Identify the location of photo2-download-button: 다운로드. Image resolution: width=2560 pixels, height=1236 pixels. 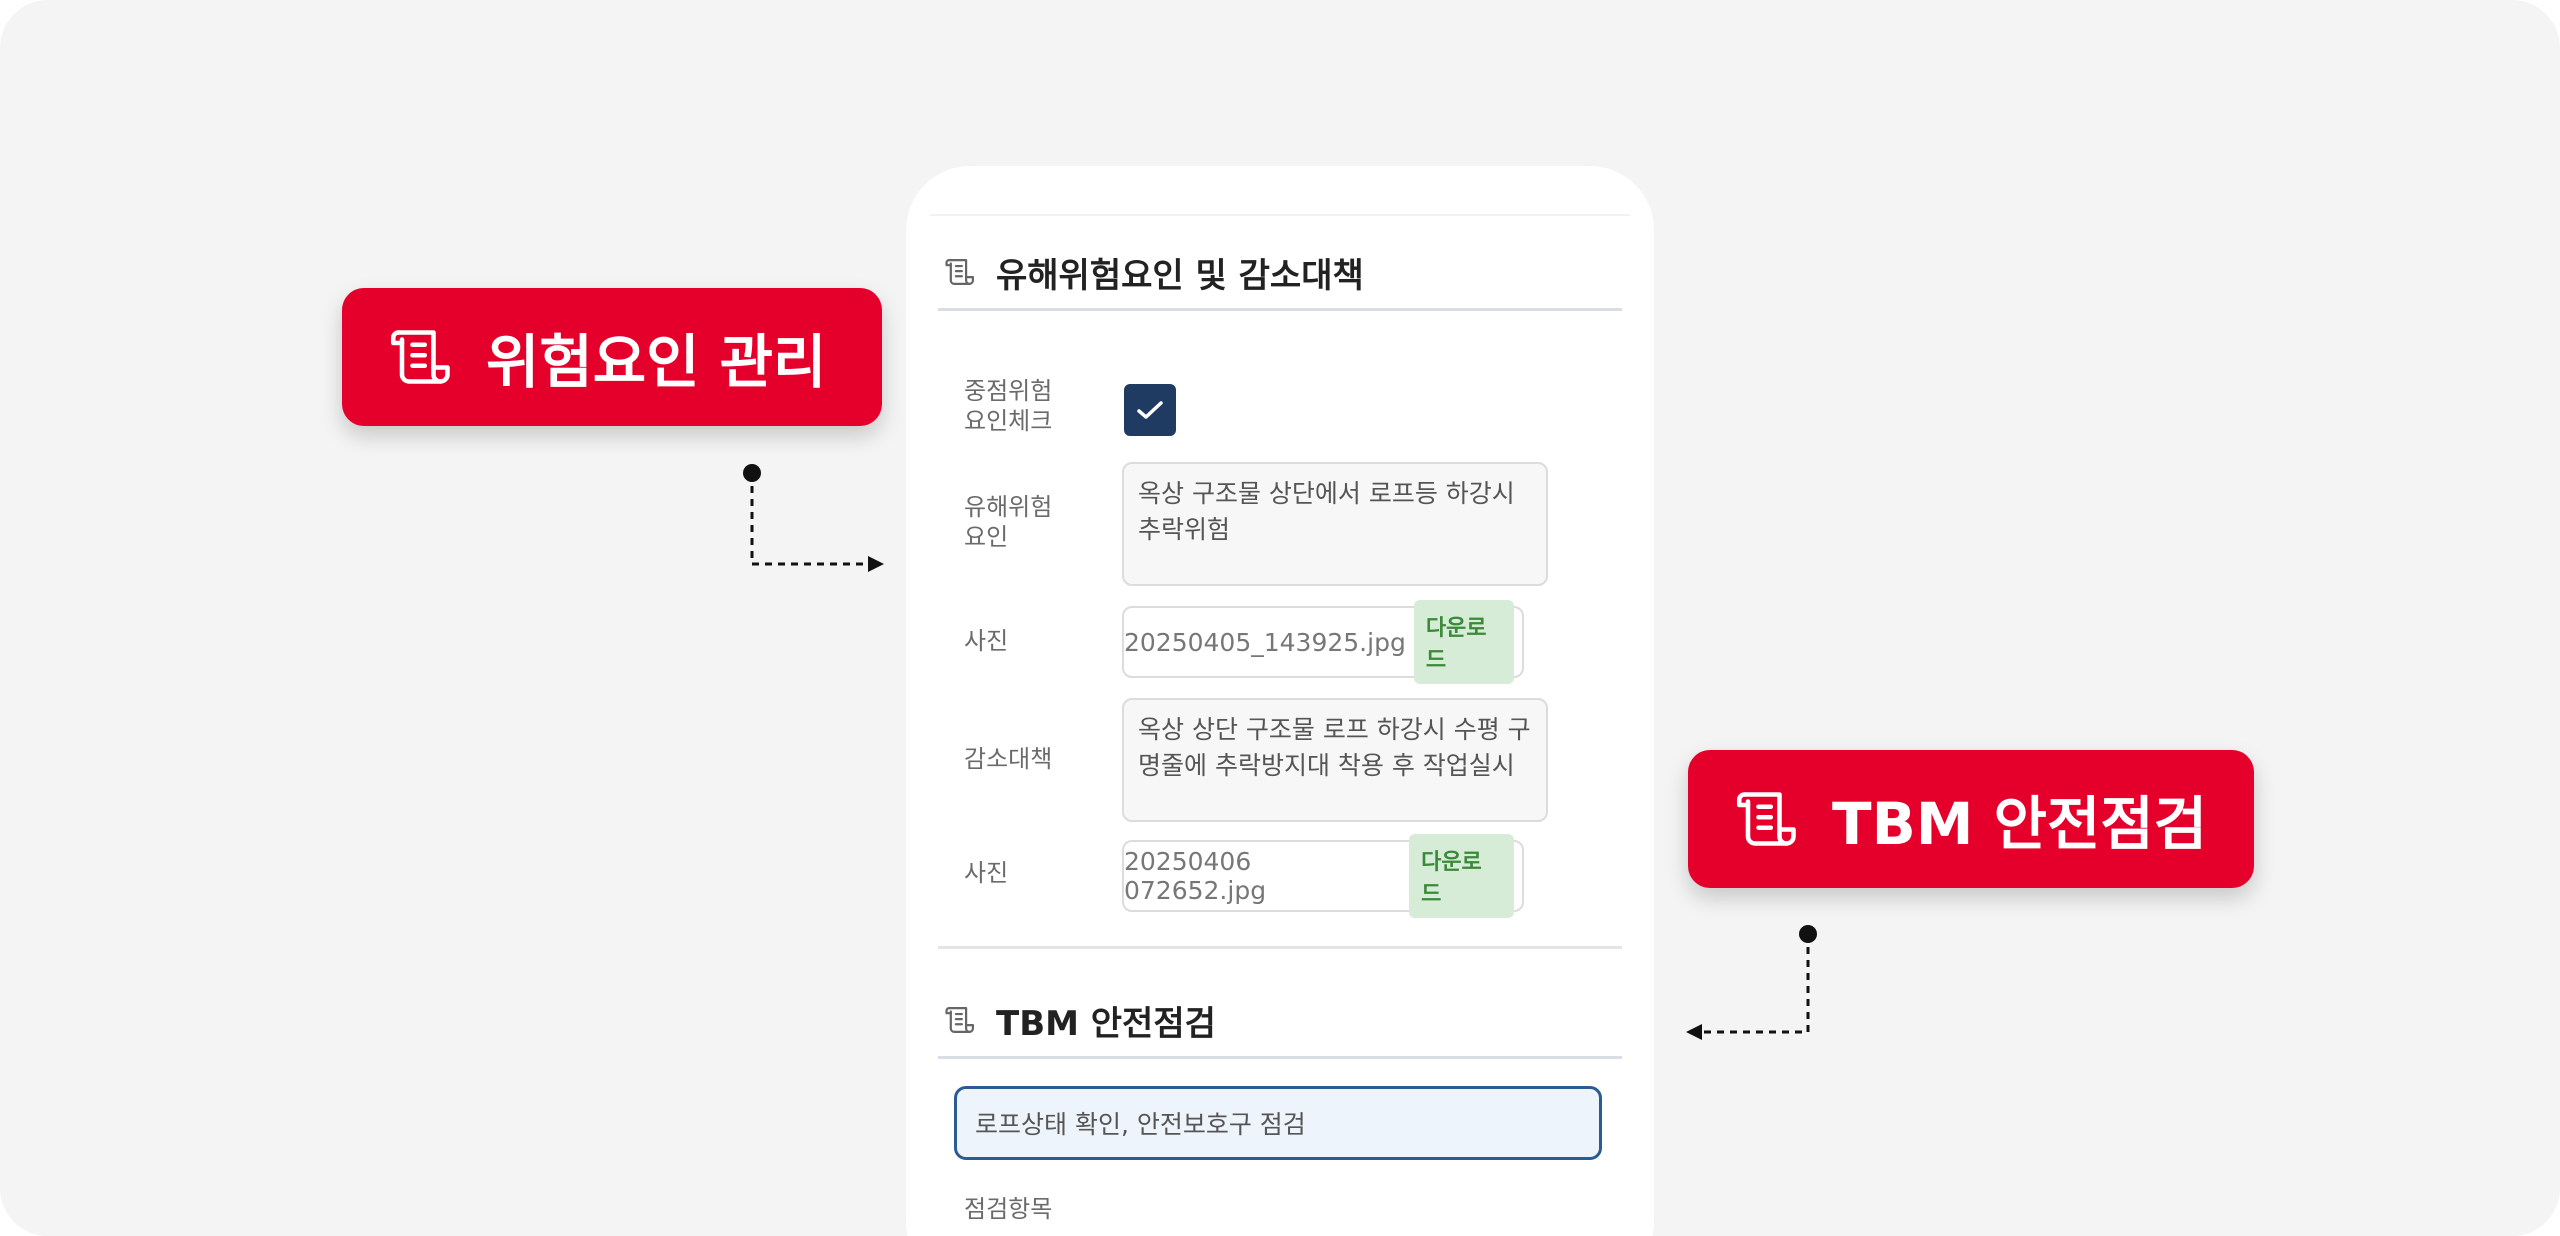
(1461, 876).